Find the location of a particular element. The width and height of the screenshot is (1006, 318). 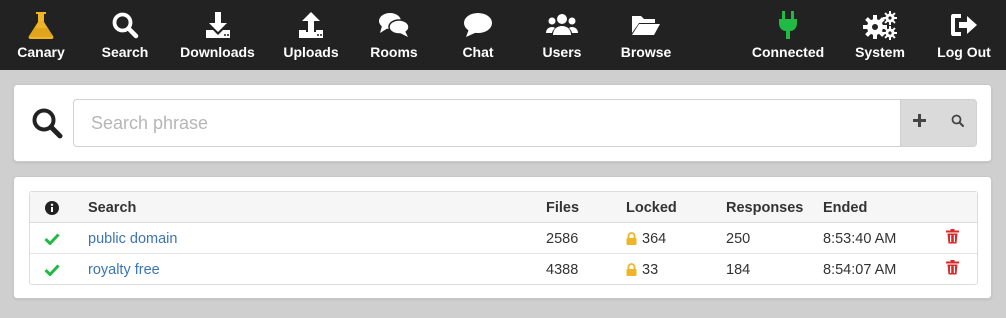

search-phrase-link: royalty free is located at coordinates (124, 269).